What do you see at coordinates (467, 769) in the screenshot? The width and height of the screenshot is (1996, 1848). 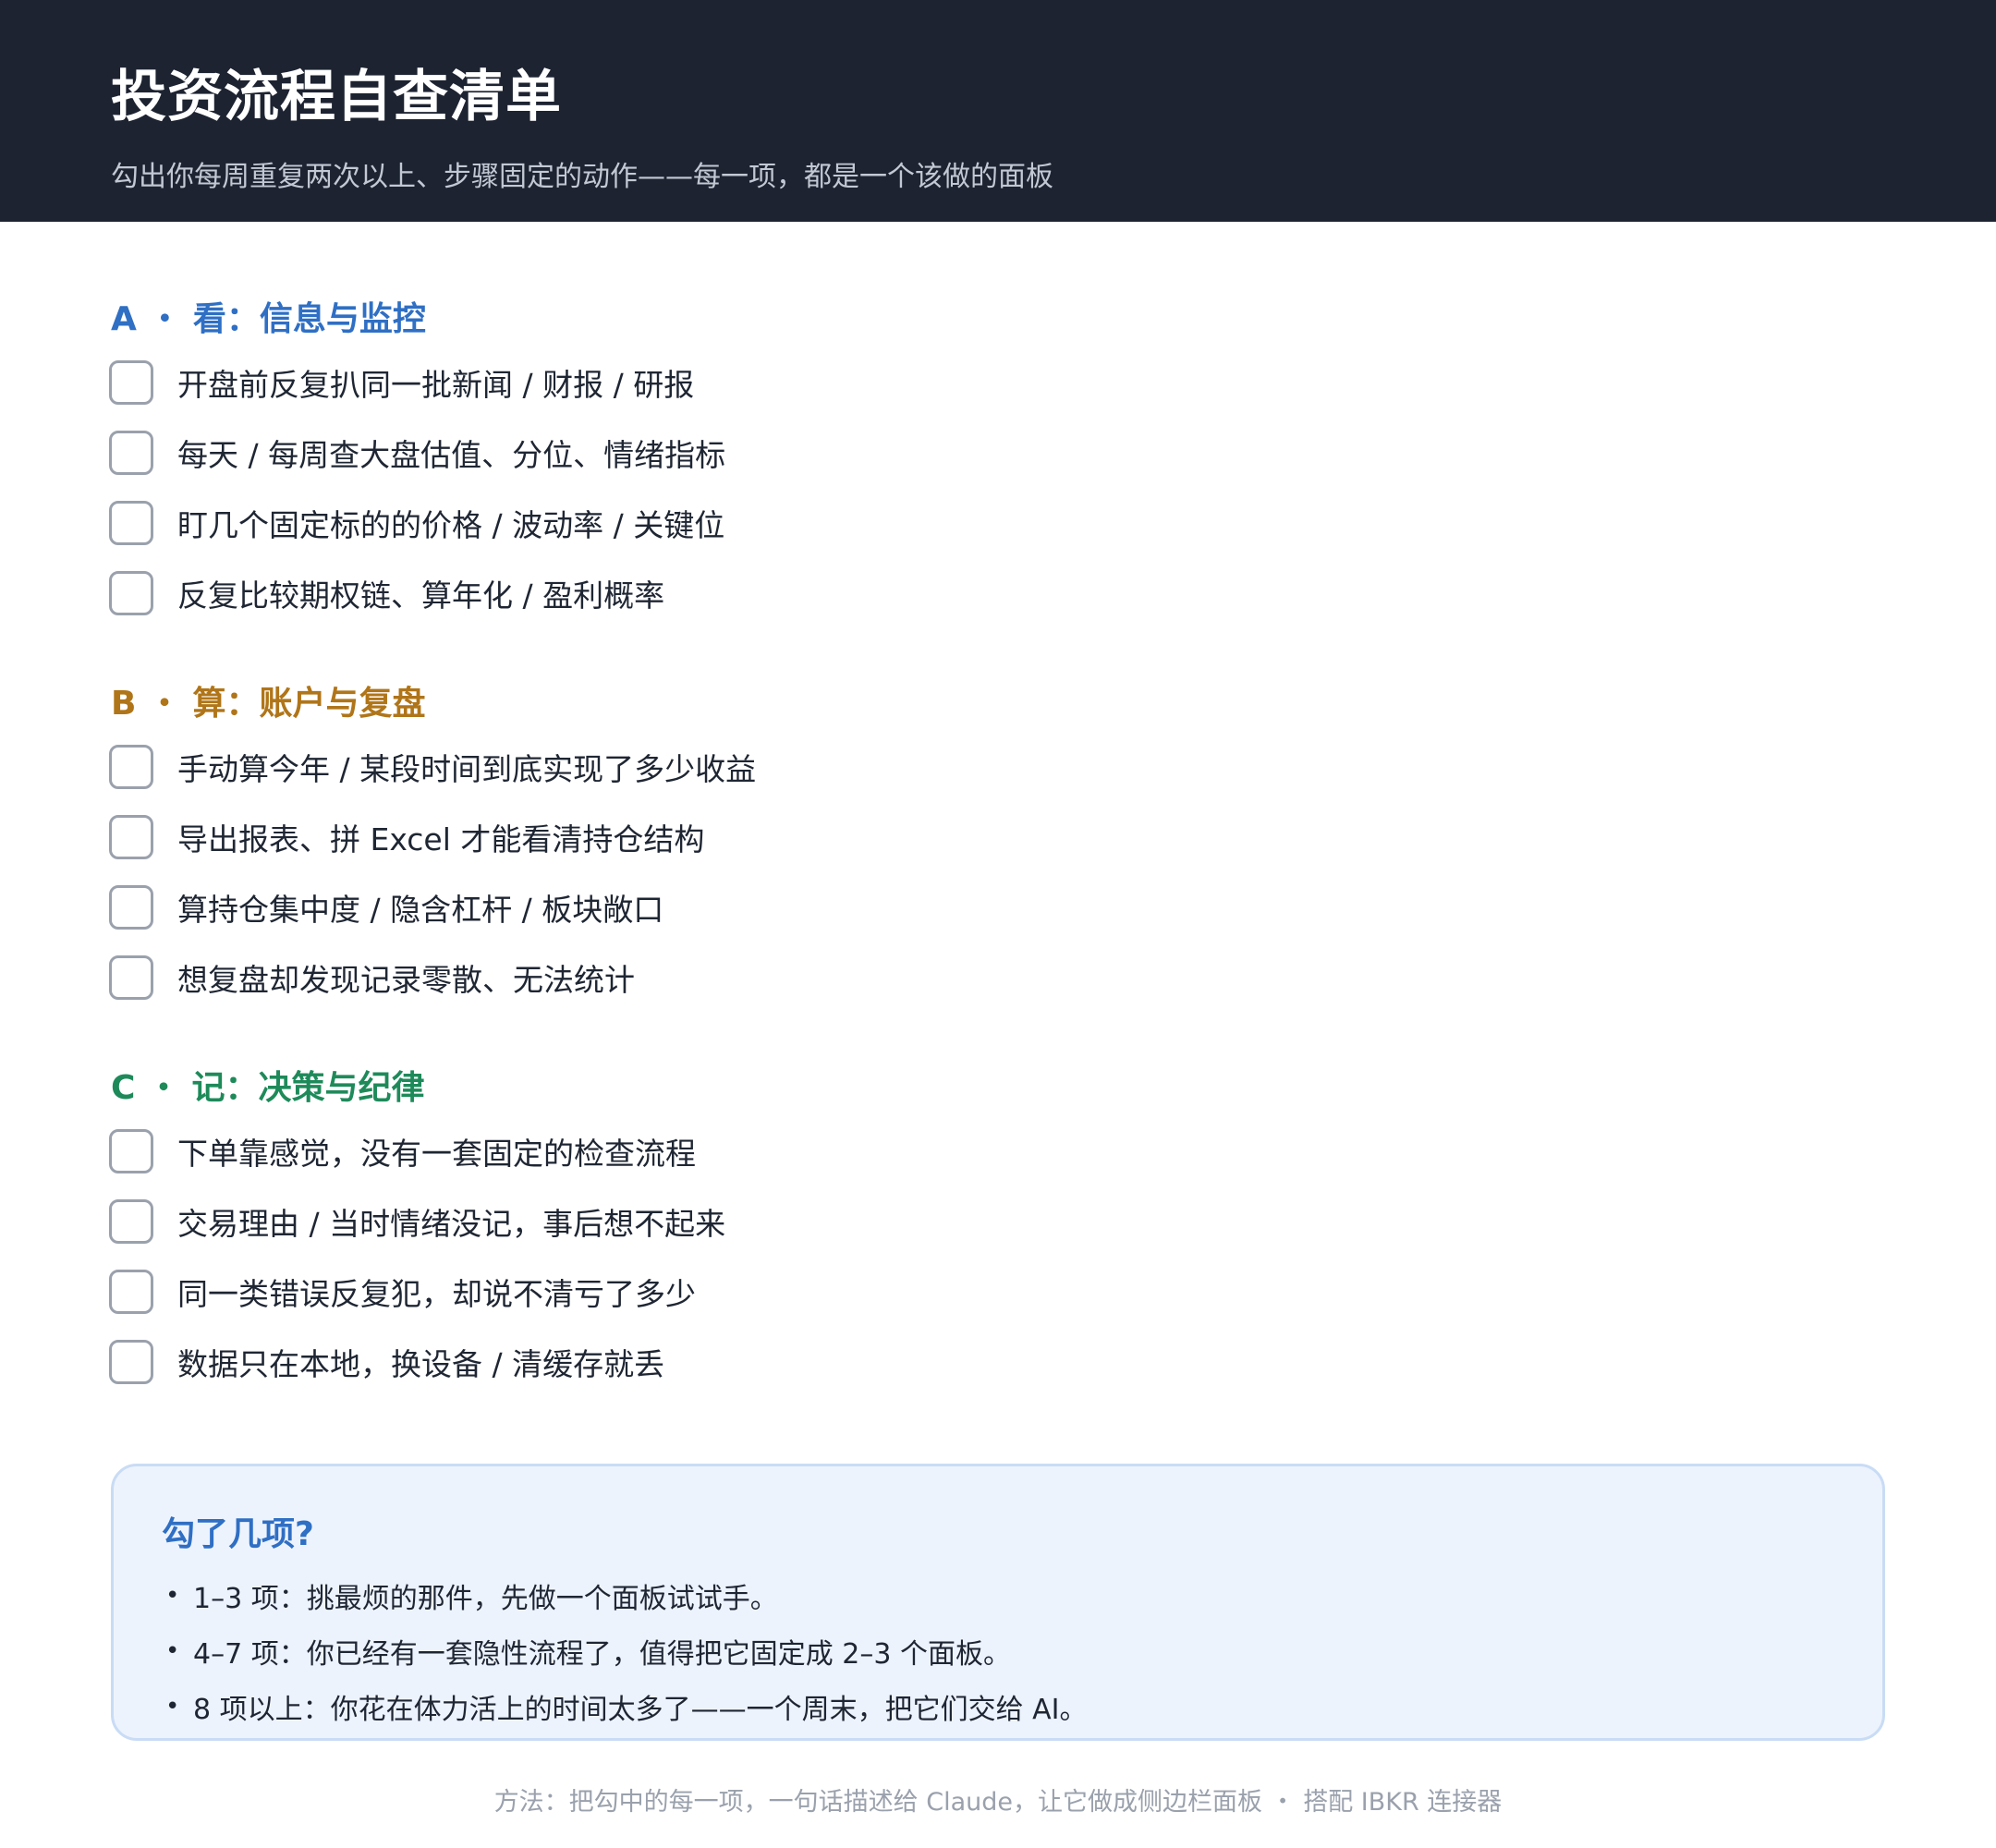 I see `checklist-item-label: 手动算今年 / 某段时间到底实现了多少收益` at bounding box center [467, 769].